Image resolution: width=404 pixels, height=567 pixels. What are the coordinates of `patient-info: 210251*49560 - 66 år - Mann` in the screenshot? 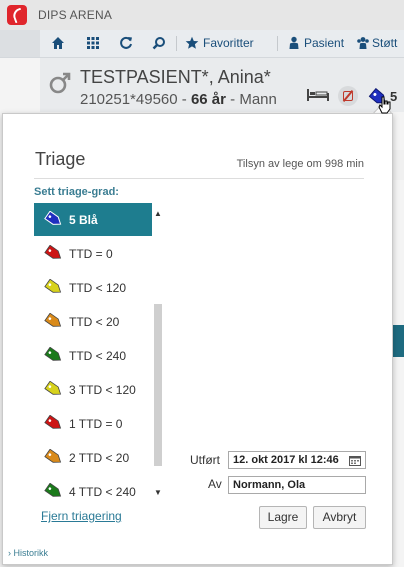 It's located at (178, 99).